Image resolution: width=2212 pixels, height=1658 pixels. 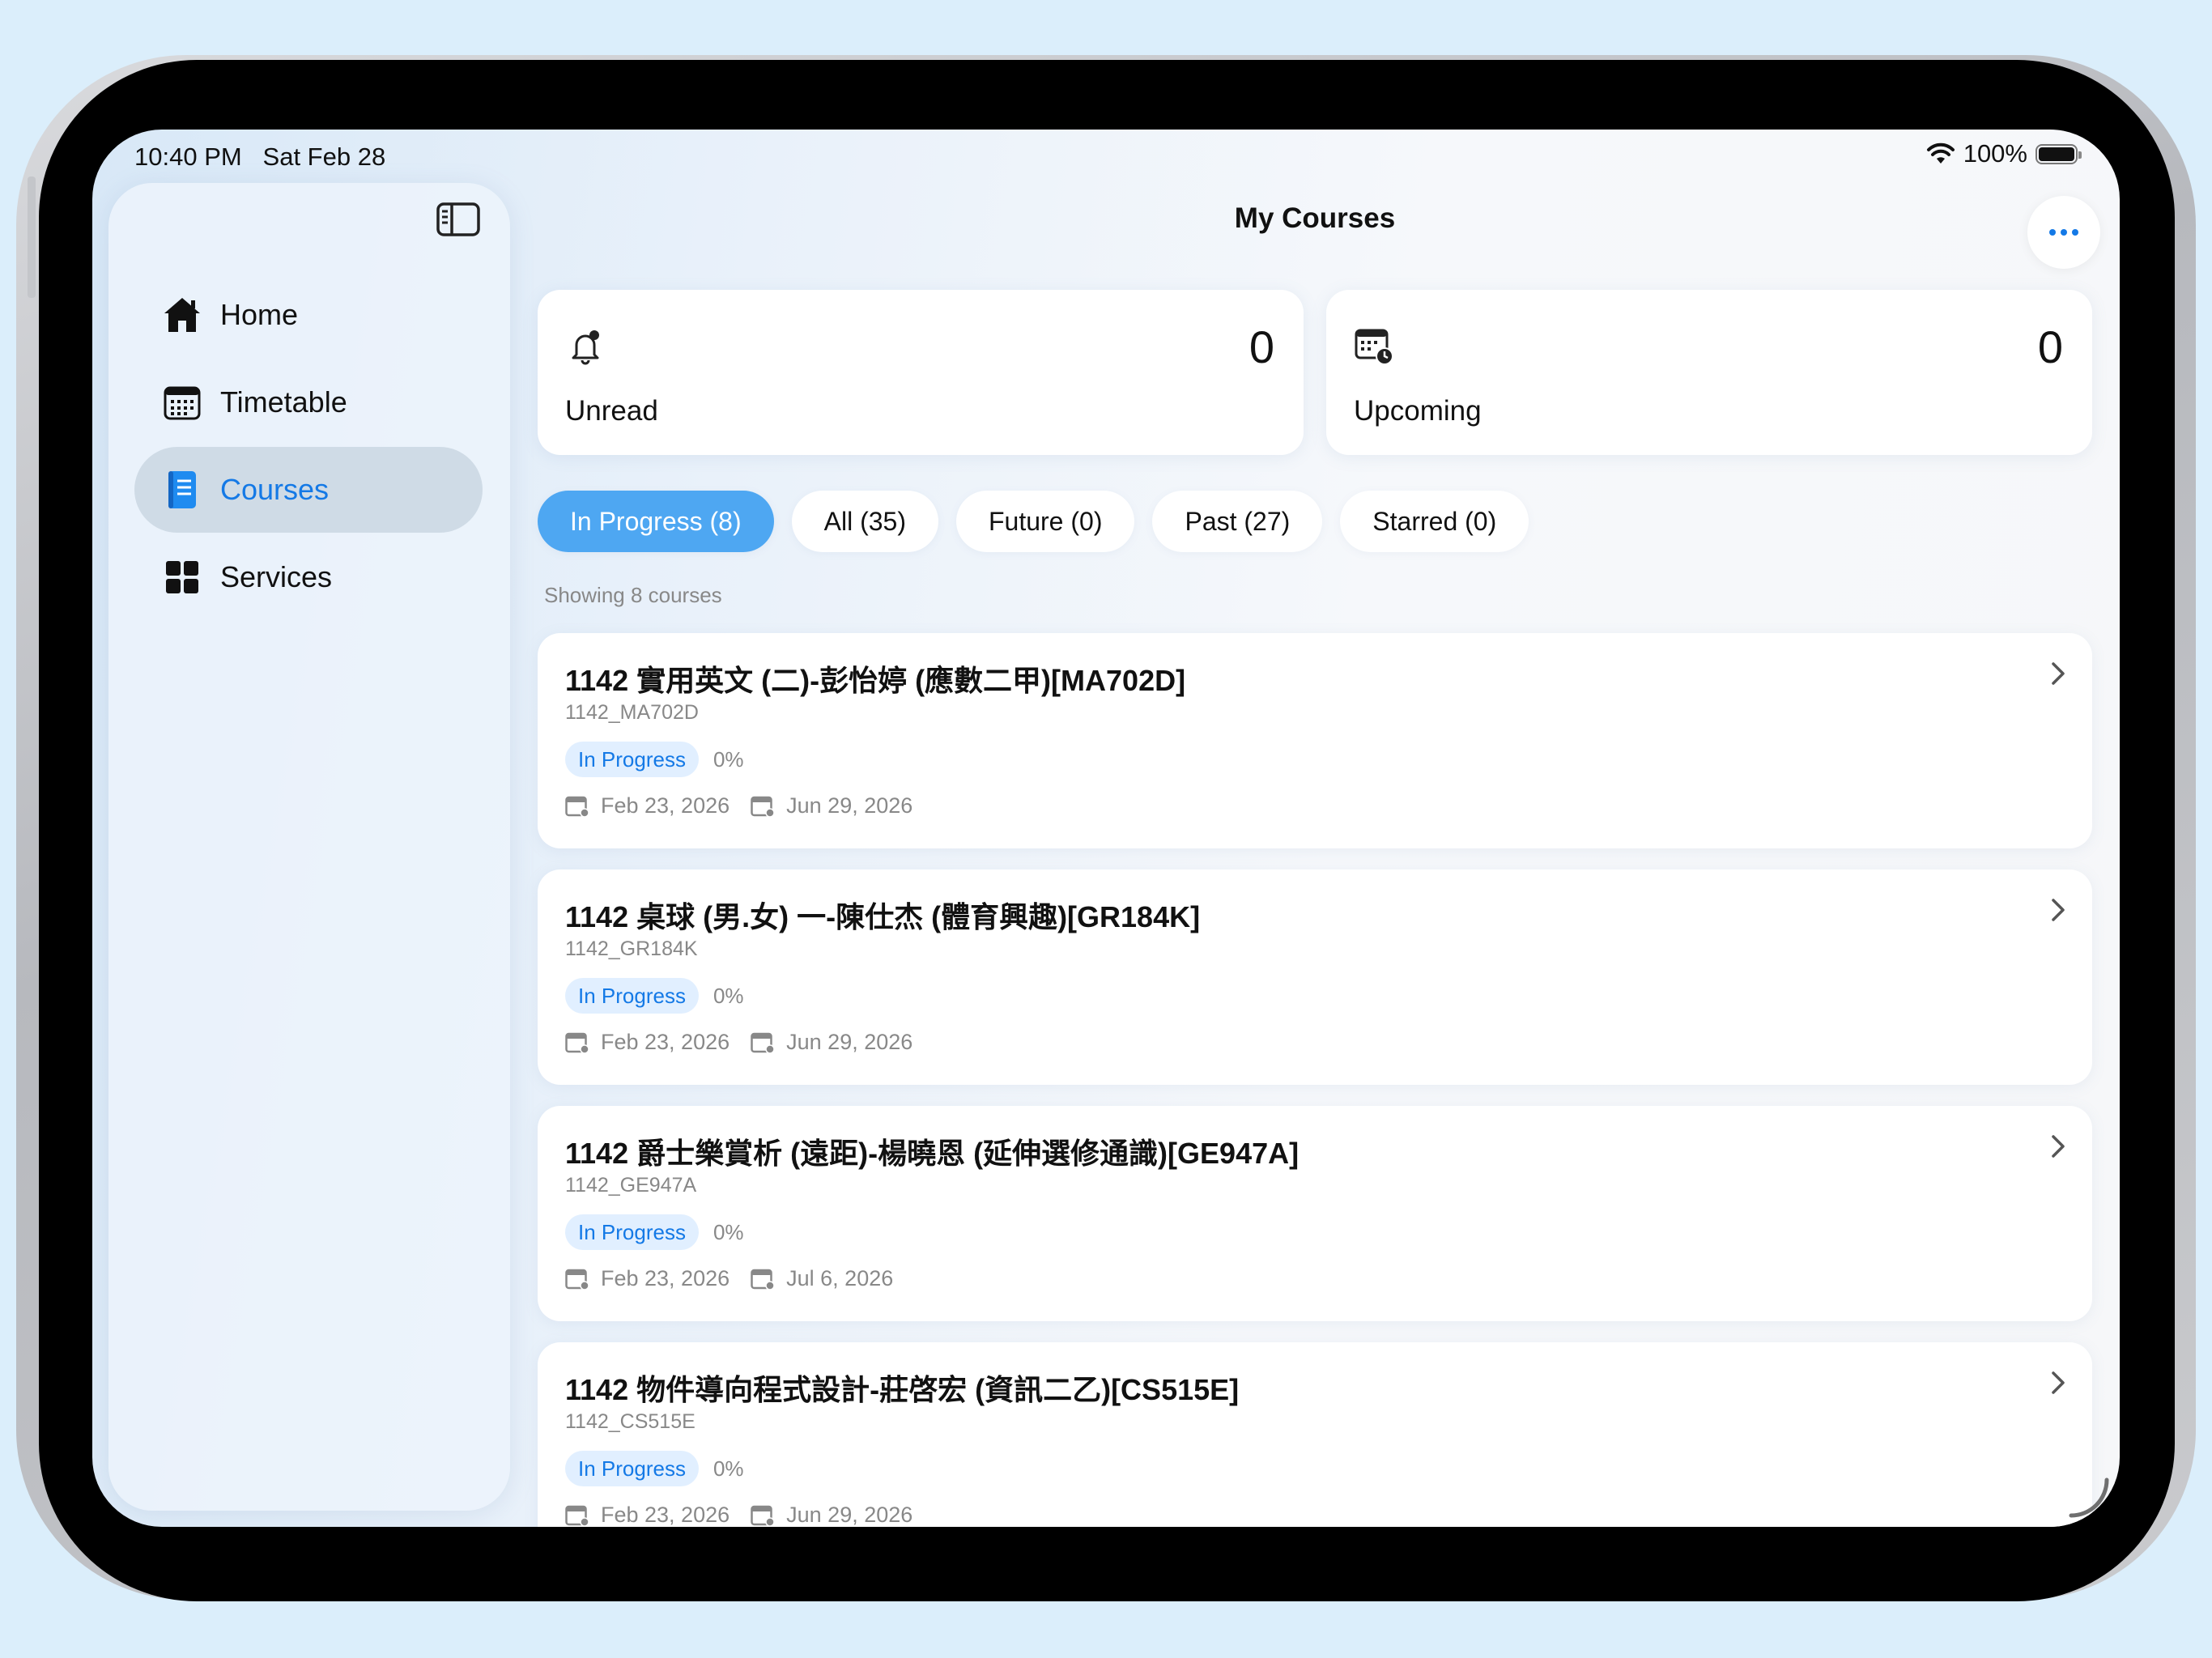 What do you see at coordinates (309, 315) in the screenshot?
I see `sidebar-item-home: Home` at bounding box center [309, 315].